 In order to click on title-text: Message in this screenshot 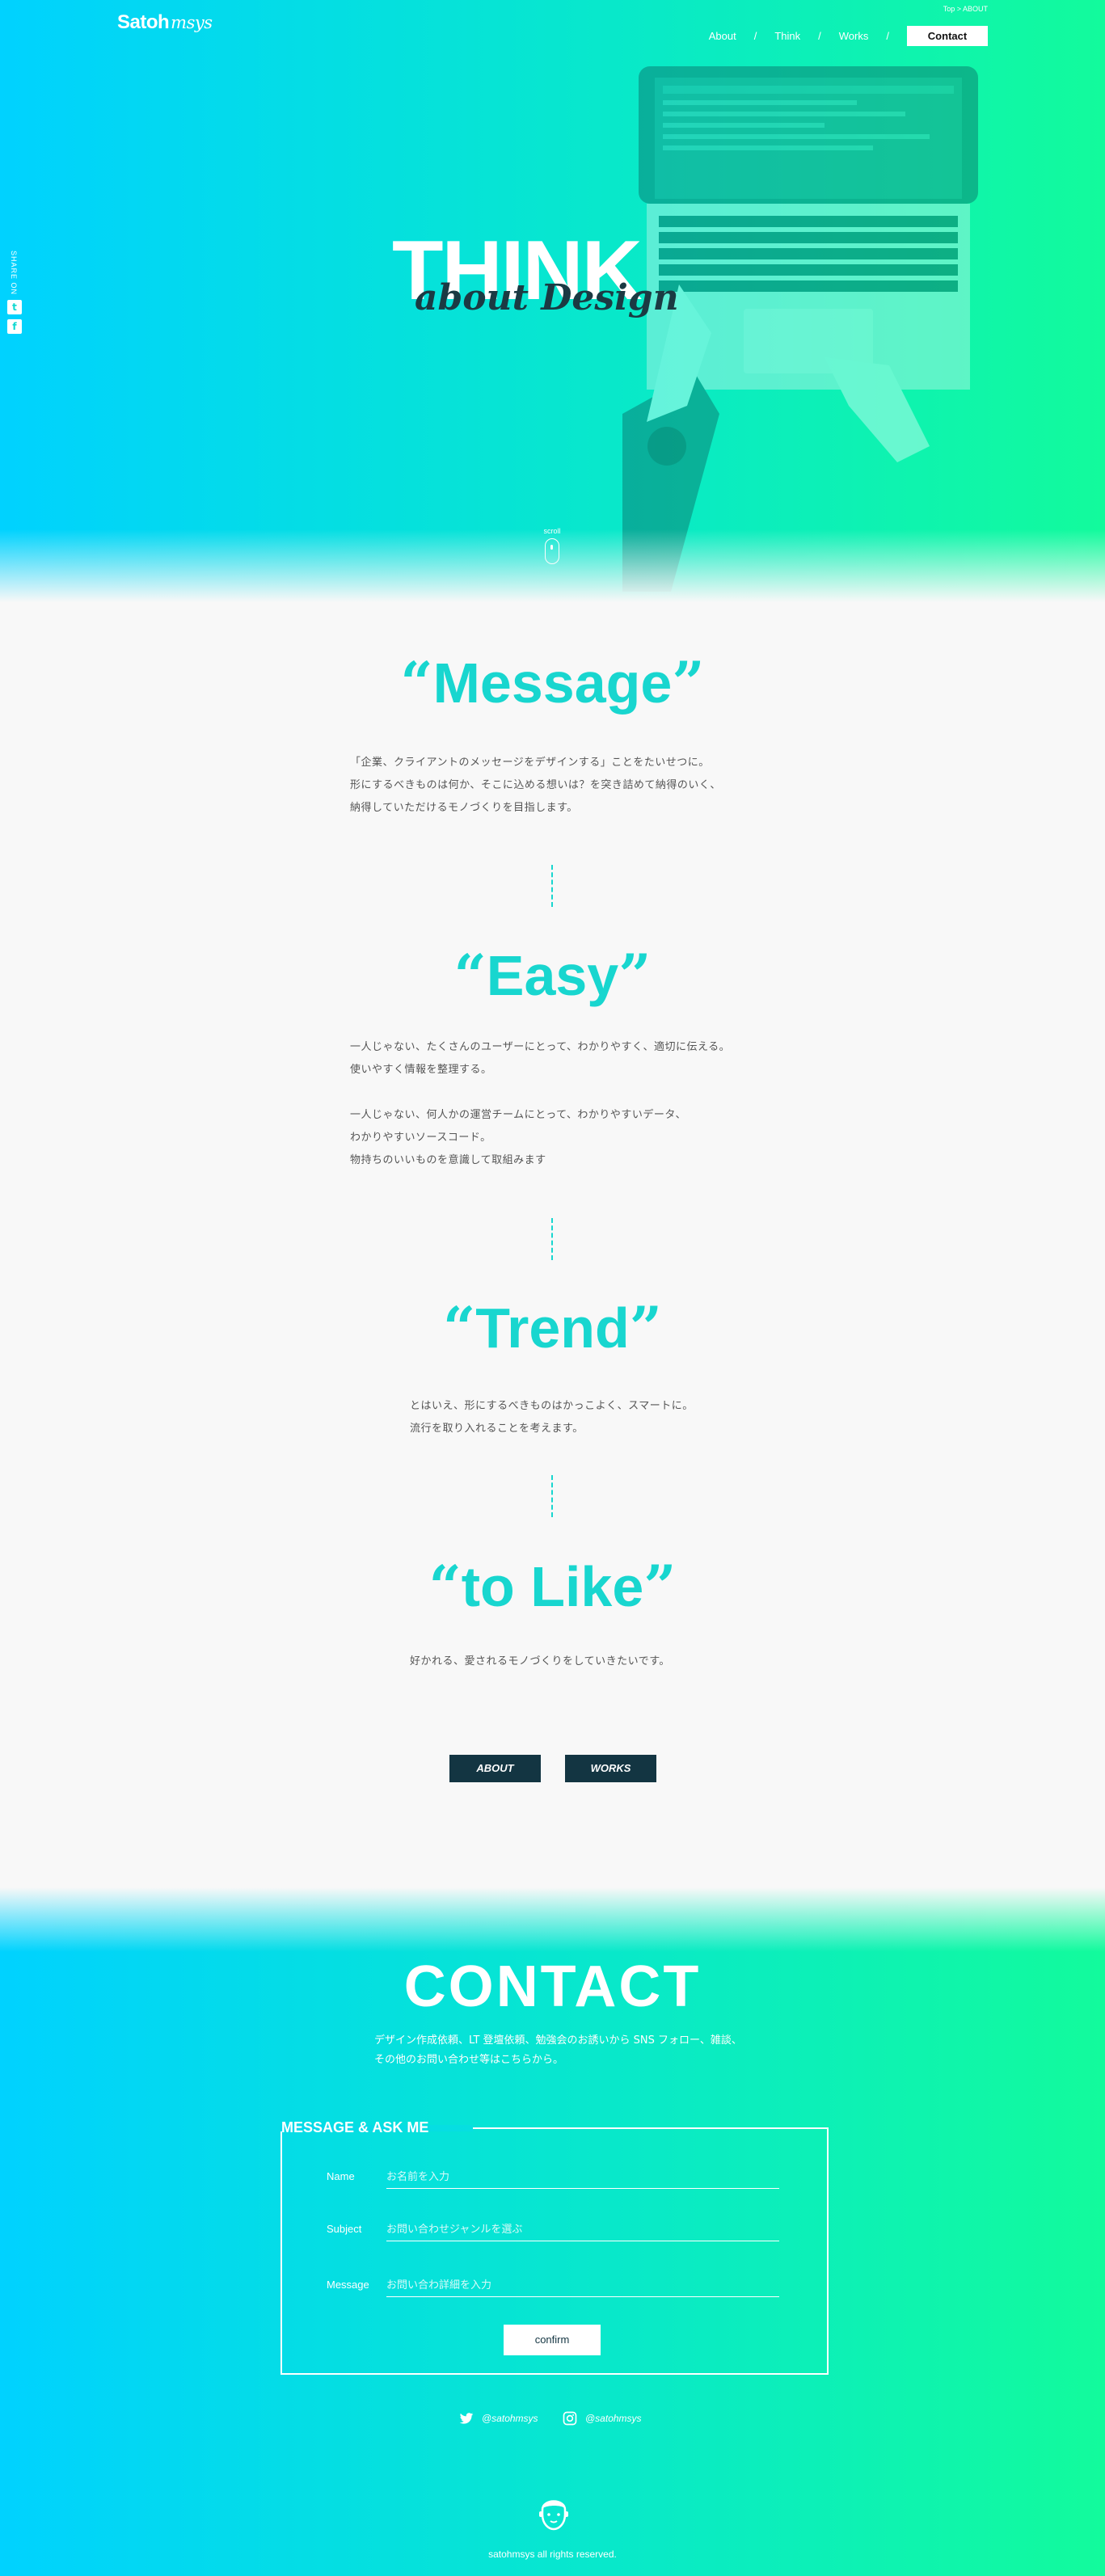, I will do `click(552, 683)`.